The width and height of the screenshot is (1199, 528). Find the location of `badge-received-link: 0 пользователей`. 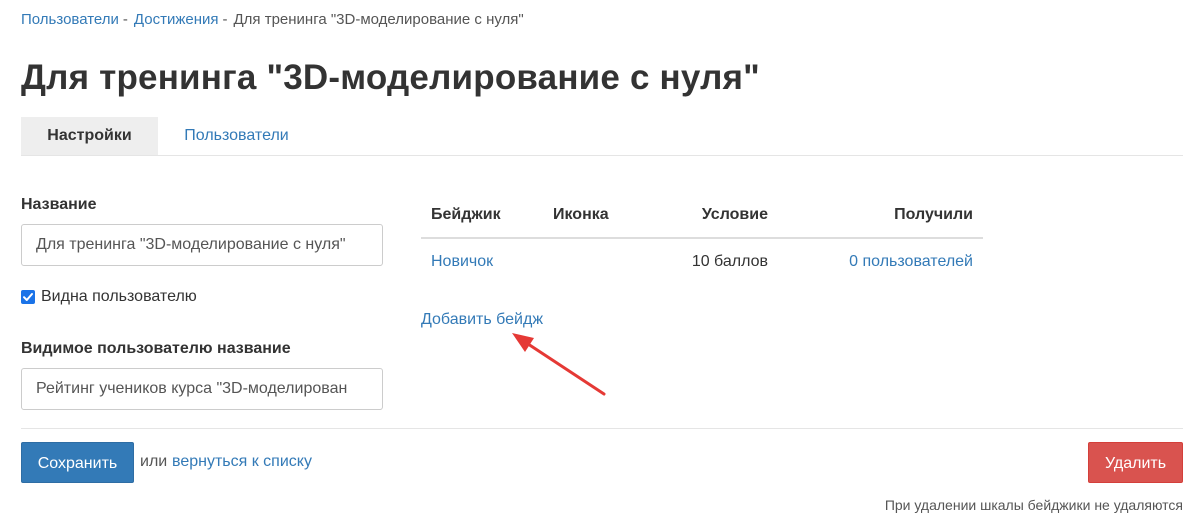

badge-received-link: 0 пользователей is located at coordinates (911, 262).